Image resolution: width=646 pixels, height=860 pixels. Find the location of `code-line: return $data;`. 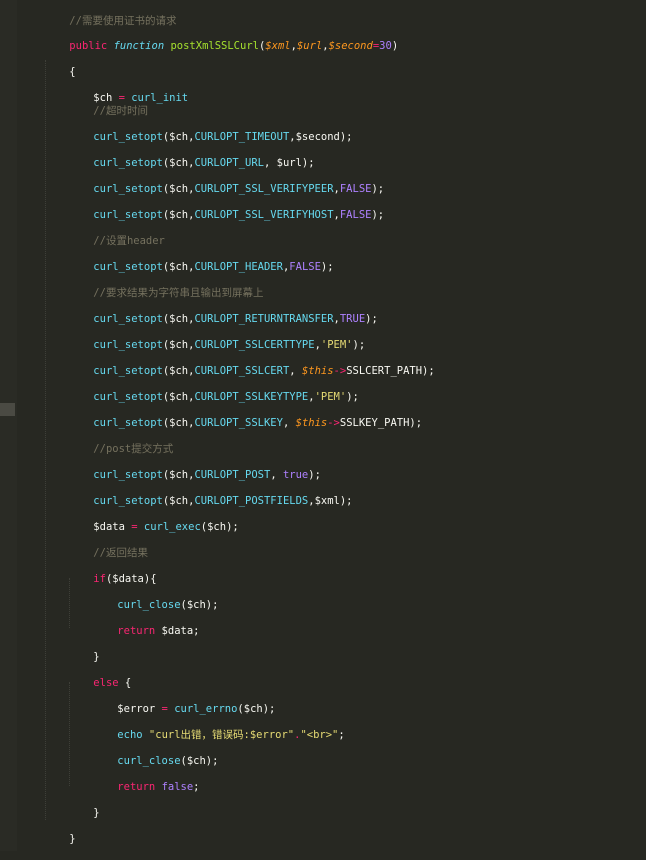

code-line: return $data; is located at coordinates (158, 631).